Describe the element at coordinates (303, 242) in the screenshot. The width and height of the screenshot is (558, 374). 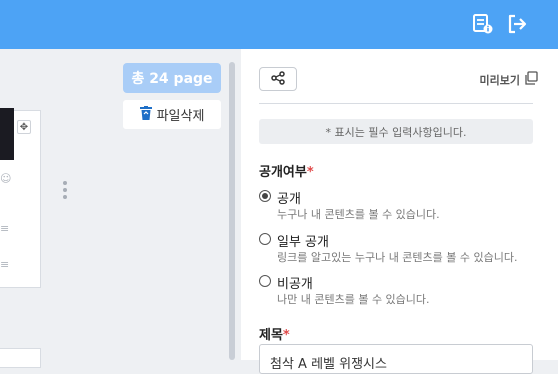
I see `radio-label: 일부 공개` at that location.